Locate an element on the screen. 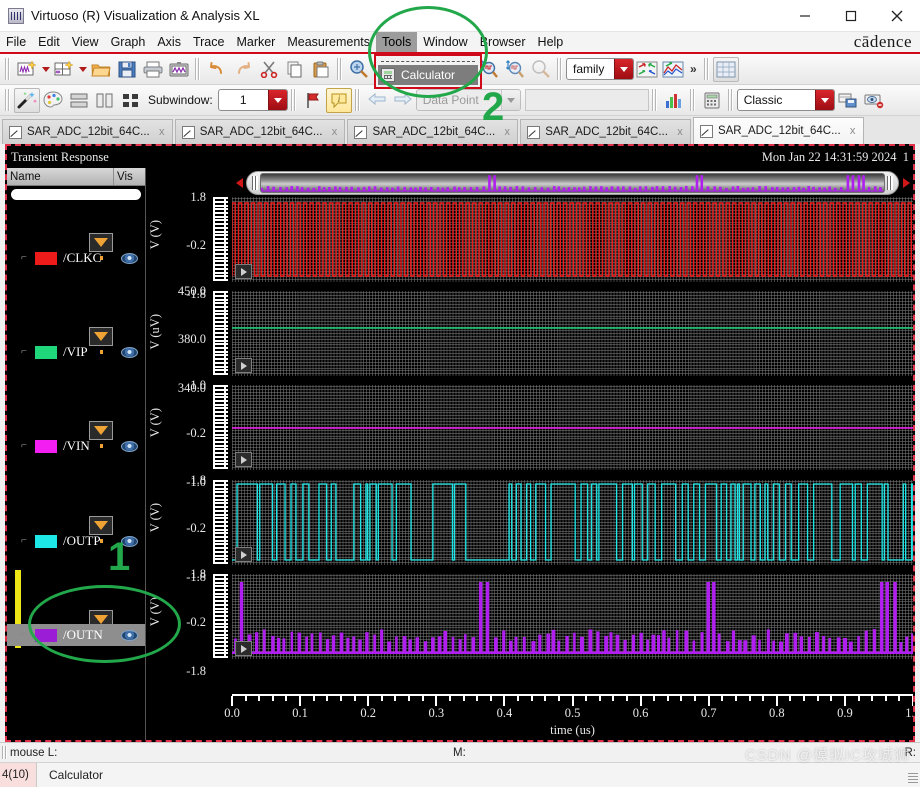  y-axis-vin: V (V) 1.0 -0.2 -1.0 is located at coordinates (189, 433).